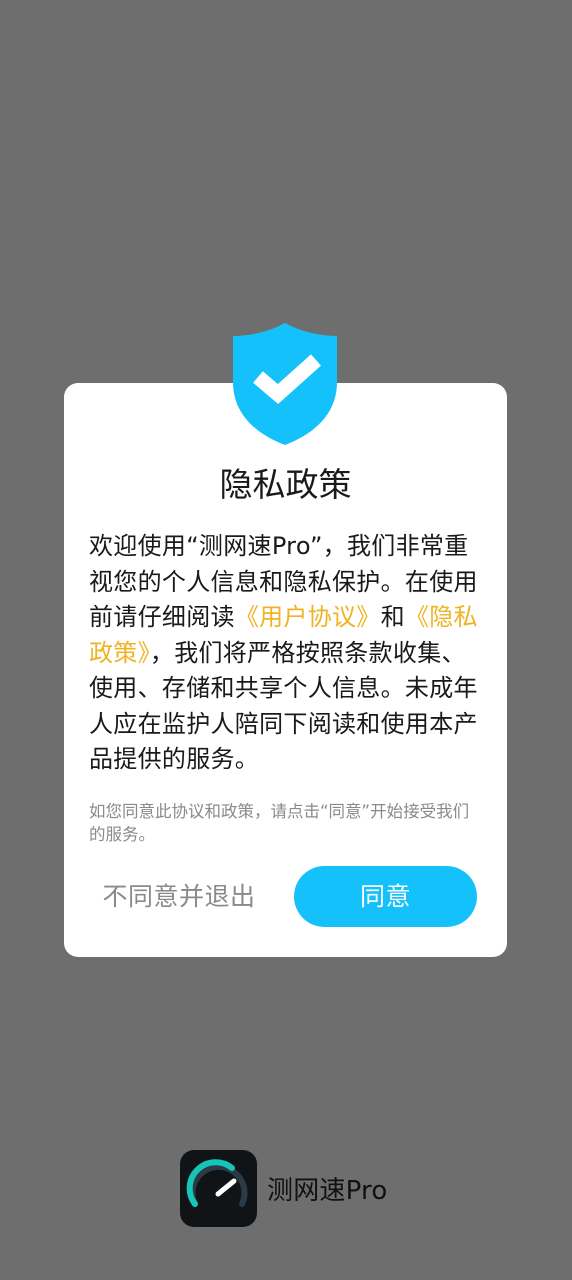 Image resolution: width=572 pixels, height=1280 pixels. I want to click on consent-note: 如您同意此协议和政策，请点击“同意”开始接受我们的服务。, so click(279, 823).